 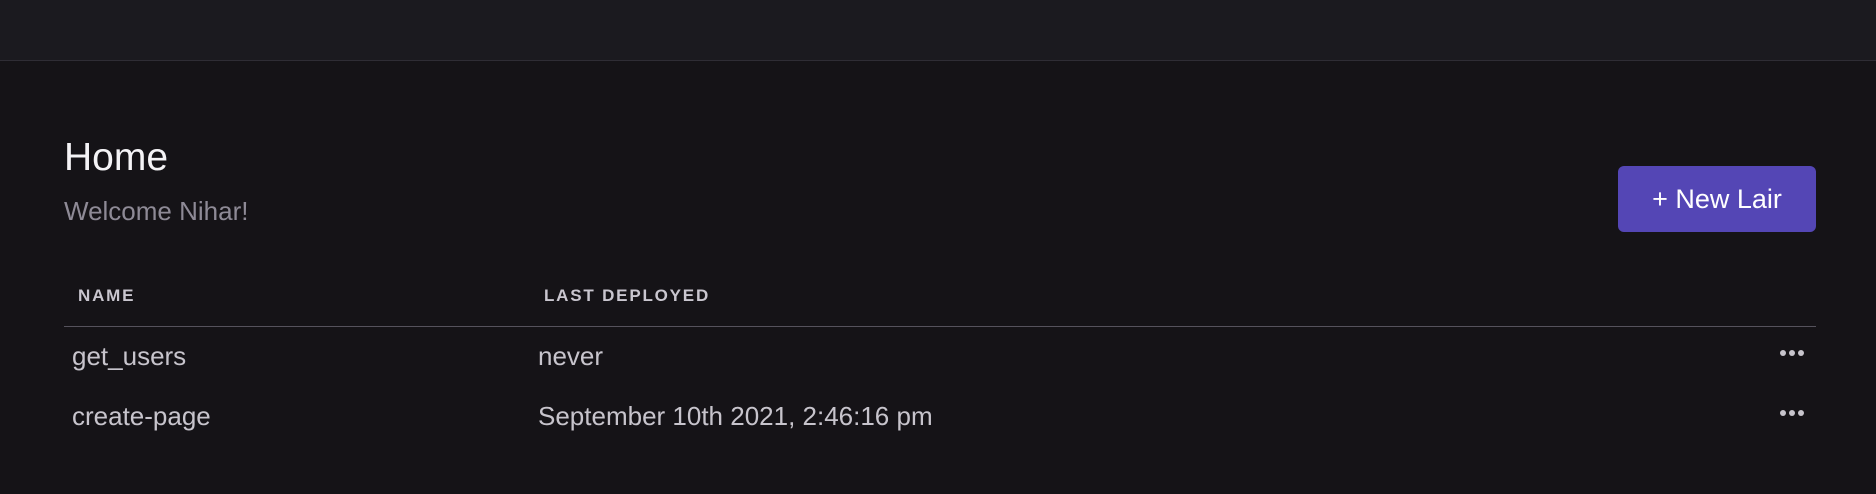 I want to click on page-title: Home, so click(x=116, y=157).